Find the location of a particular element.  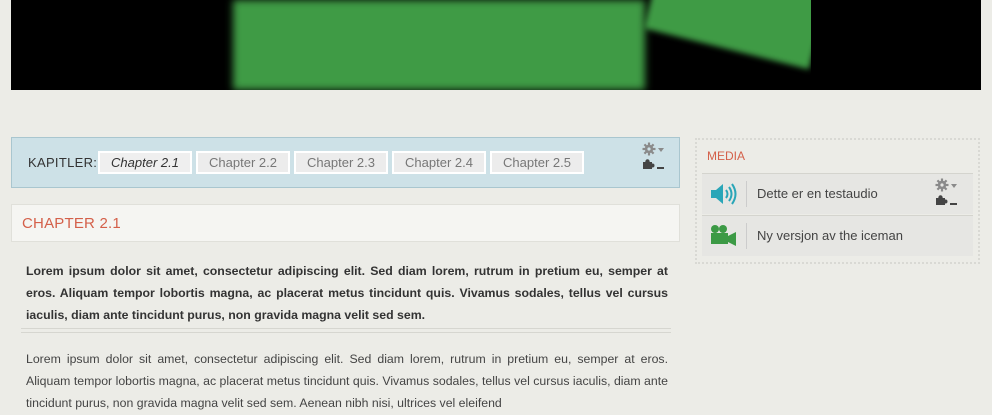

chapter-title: CHAPTER 2.1 is located at coordinates (71, 223).